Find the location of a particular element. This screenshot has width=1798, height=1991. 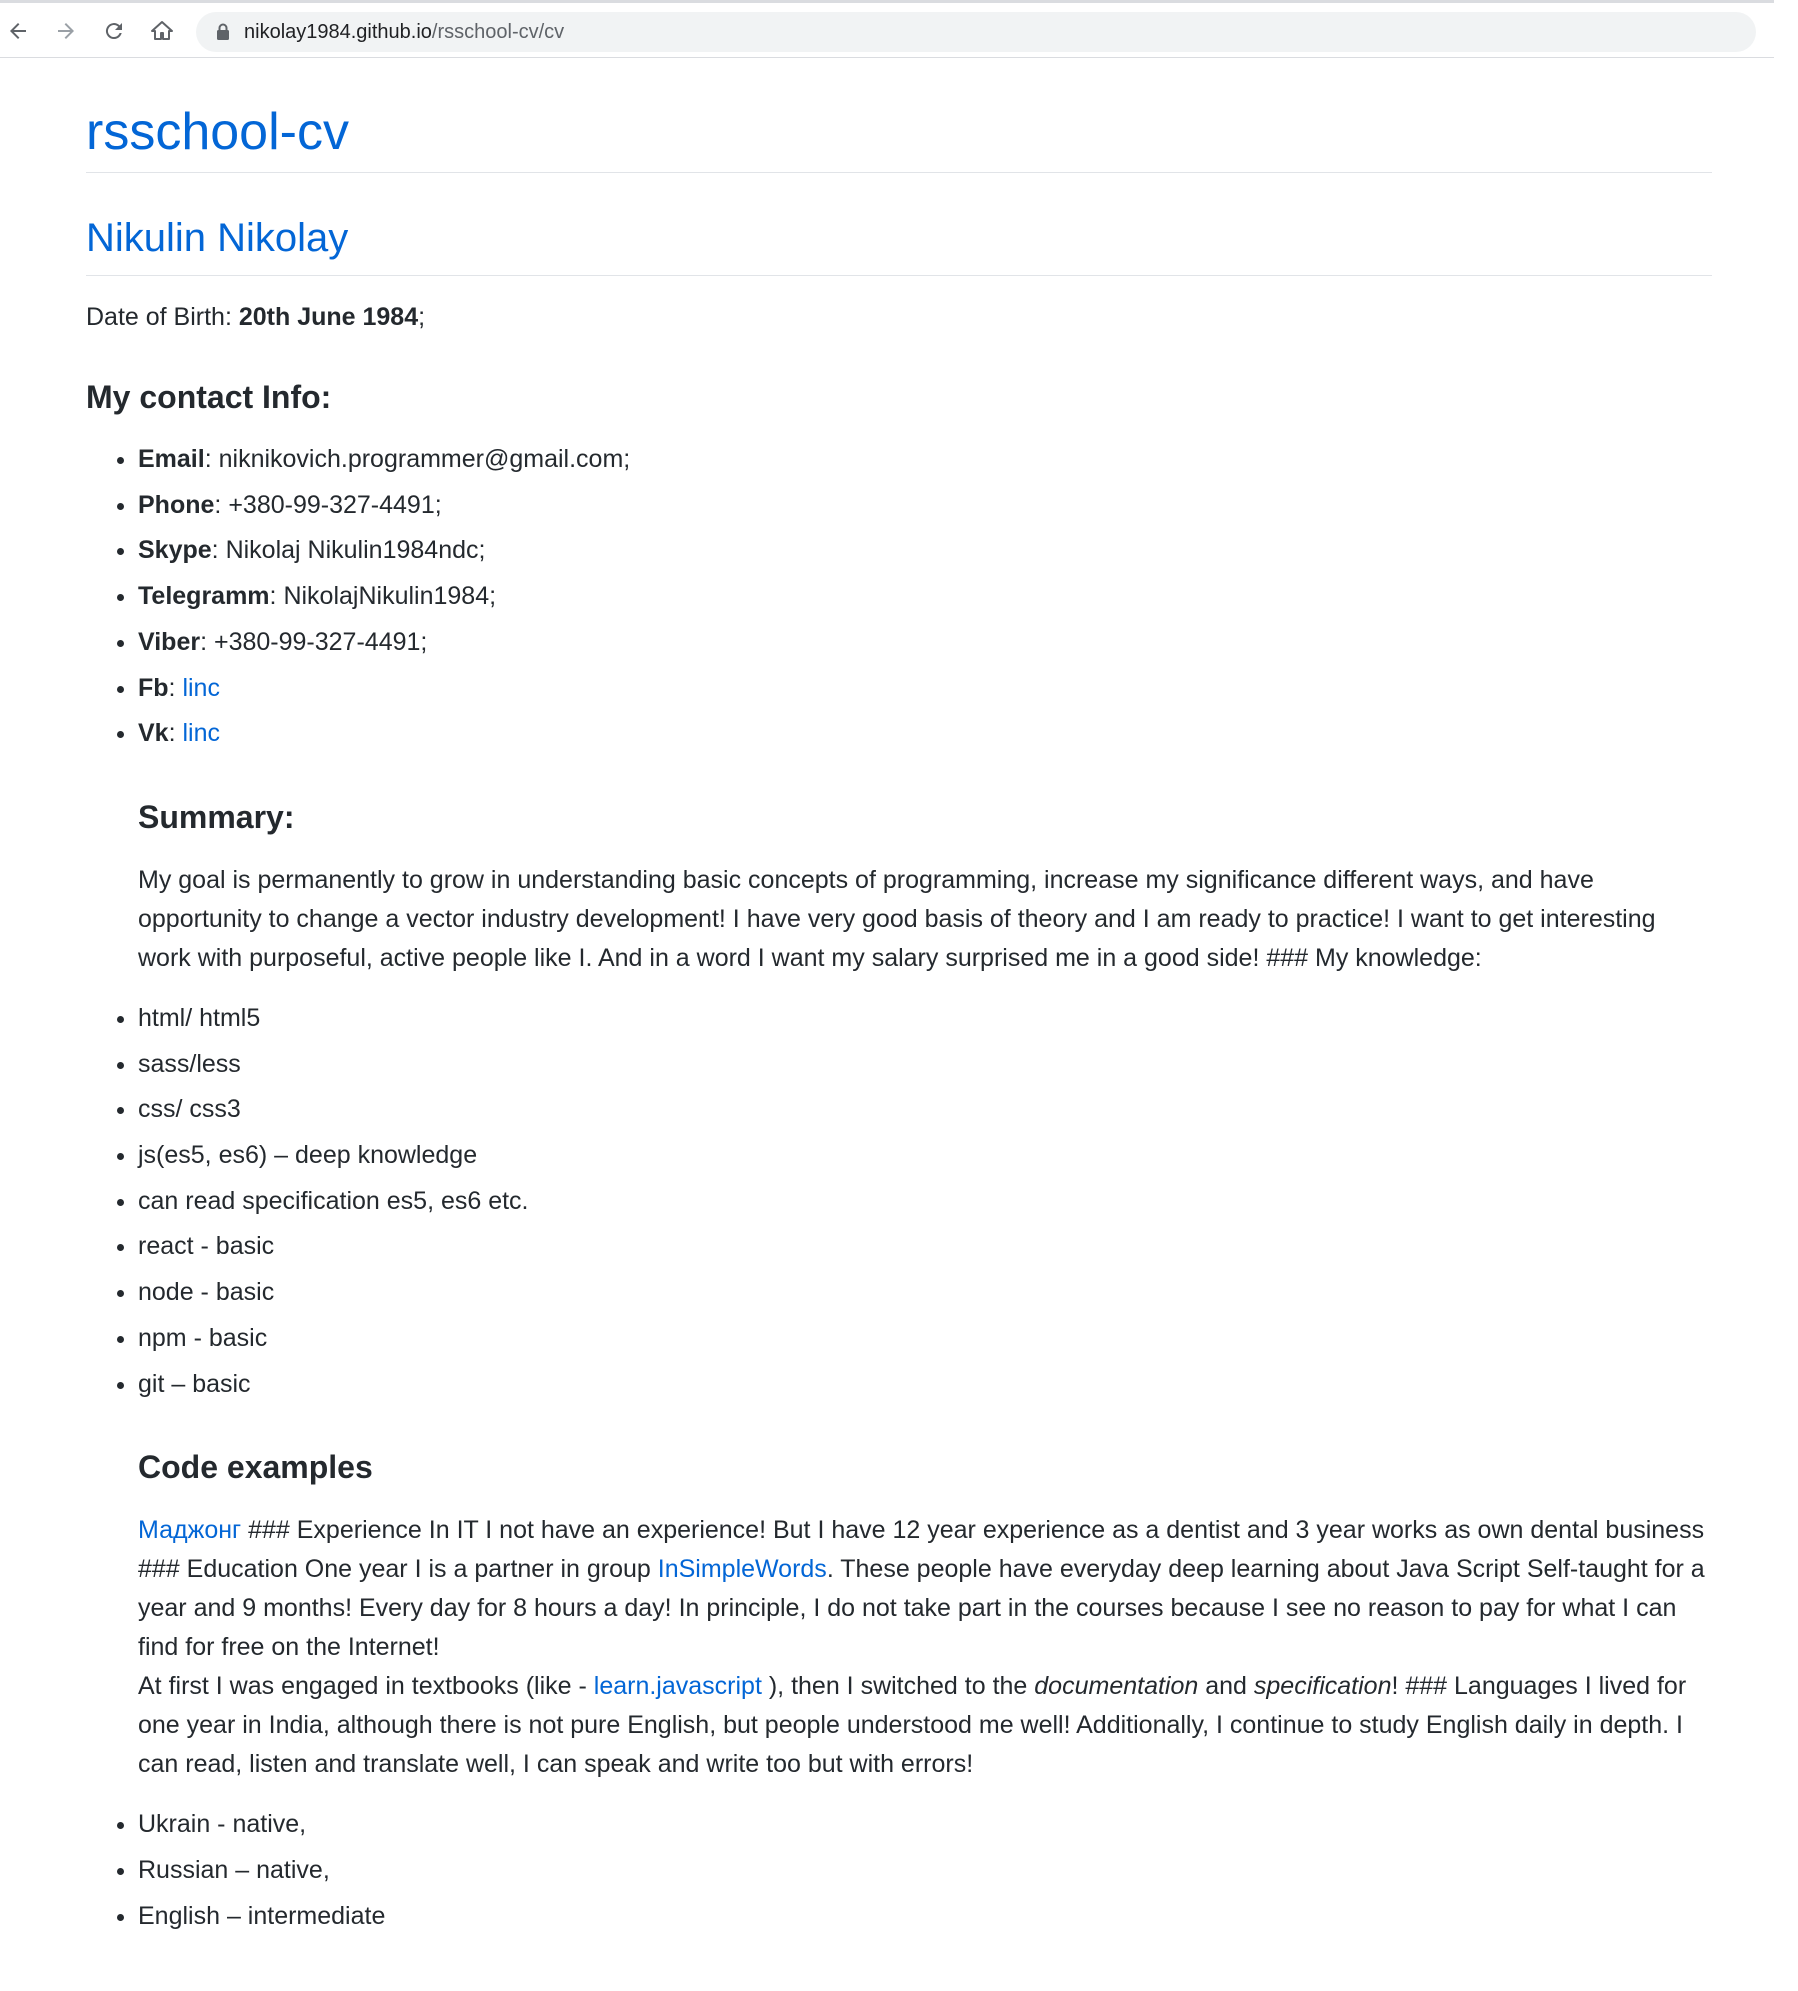

contact-item-telegram: Telegramm: NikolajNikulin1984; is located at coordinates (925, 597).